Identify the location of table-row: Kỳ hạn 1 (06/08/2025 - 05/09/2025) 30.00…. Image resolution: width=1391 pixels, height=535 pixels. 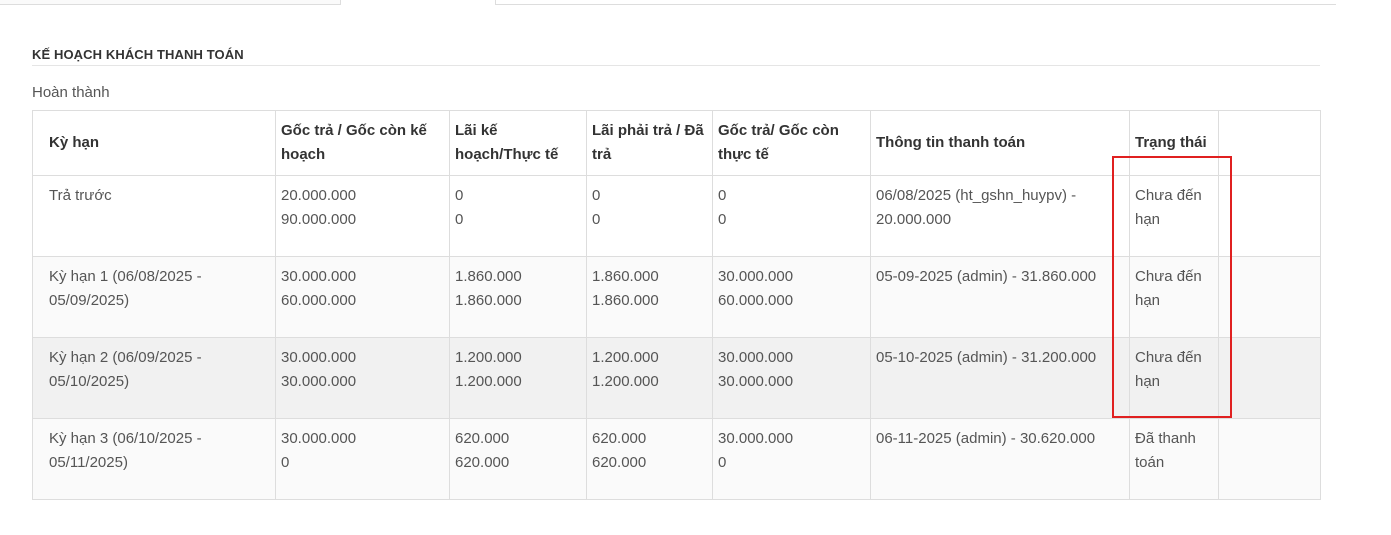
(676, 297).